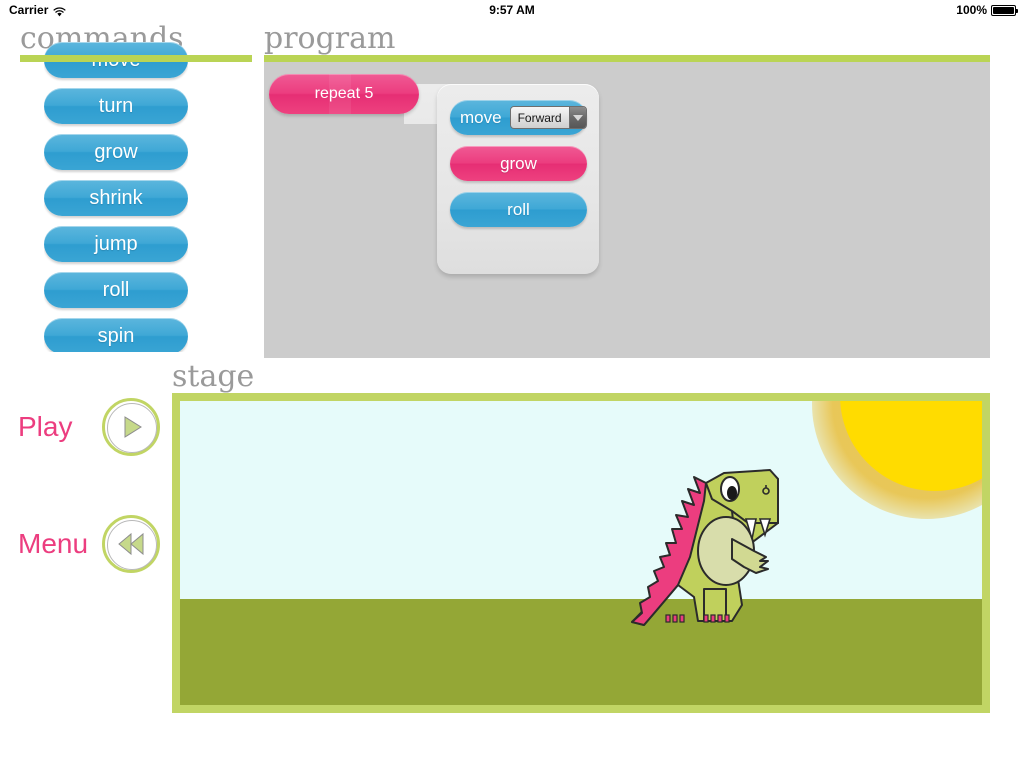  What do you see at coordinates (213, 376) in the screenshot?
I see `stage-heading: stage` at bounding box center [213, 376].